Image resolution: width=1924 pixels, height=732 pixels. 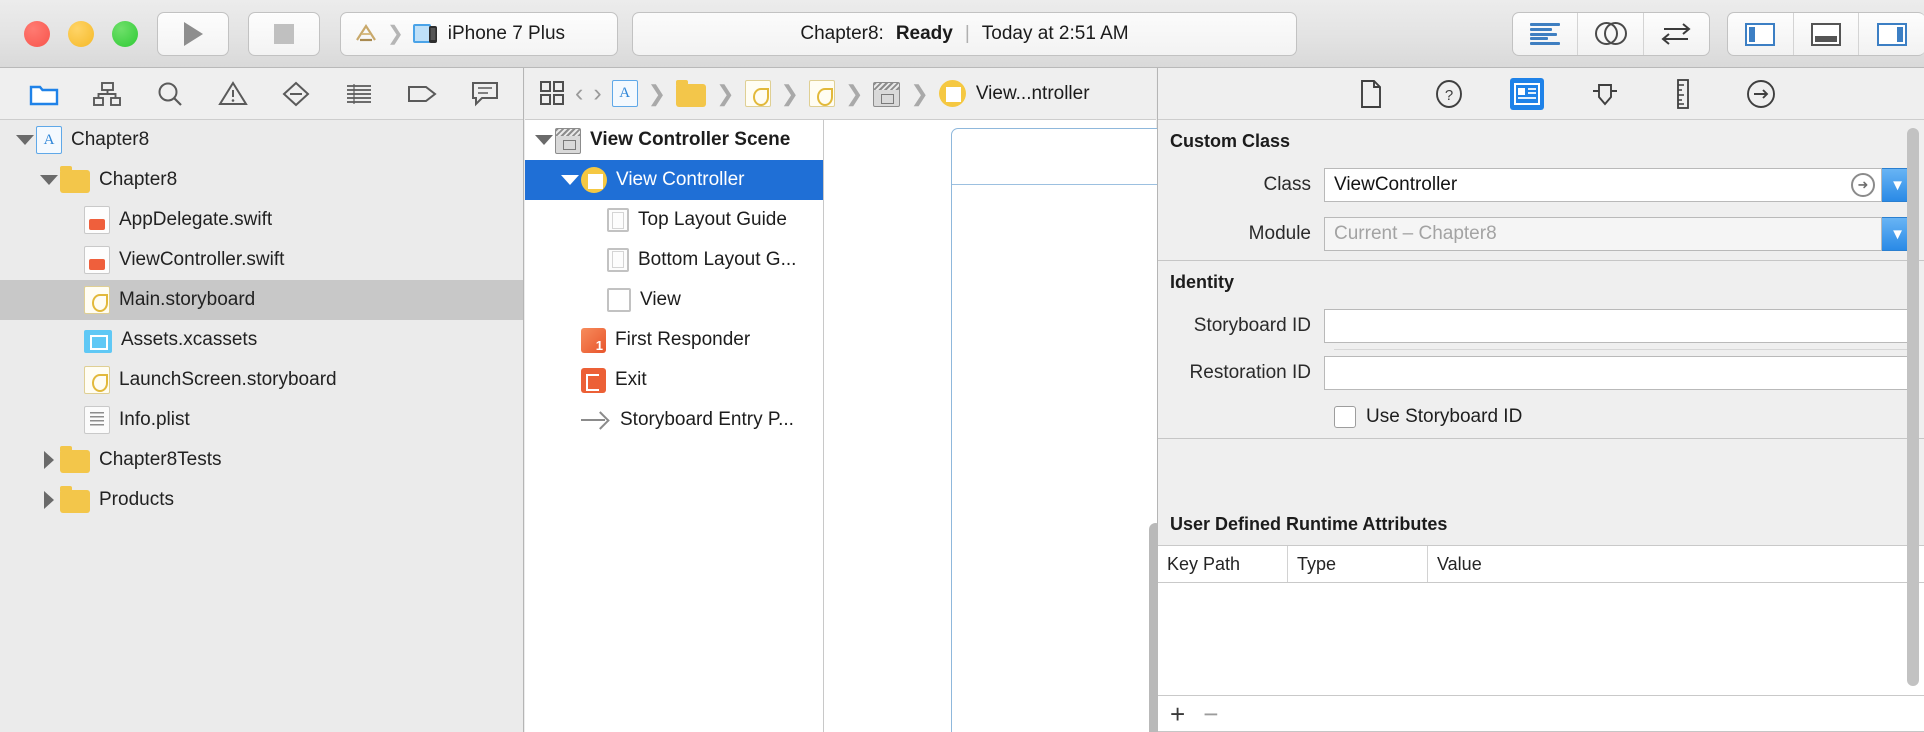 I want to click on column-type: Type, so click(x=1358, y=564).